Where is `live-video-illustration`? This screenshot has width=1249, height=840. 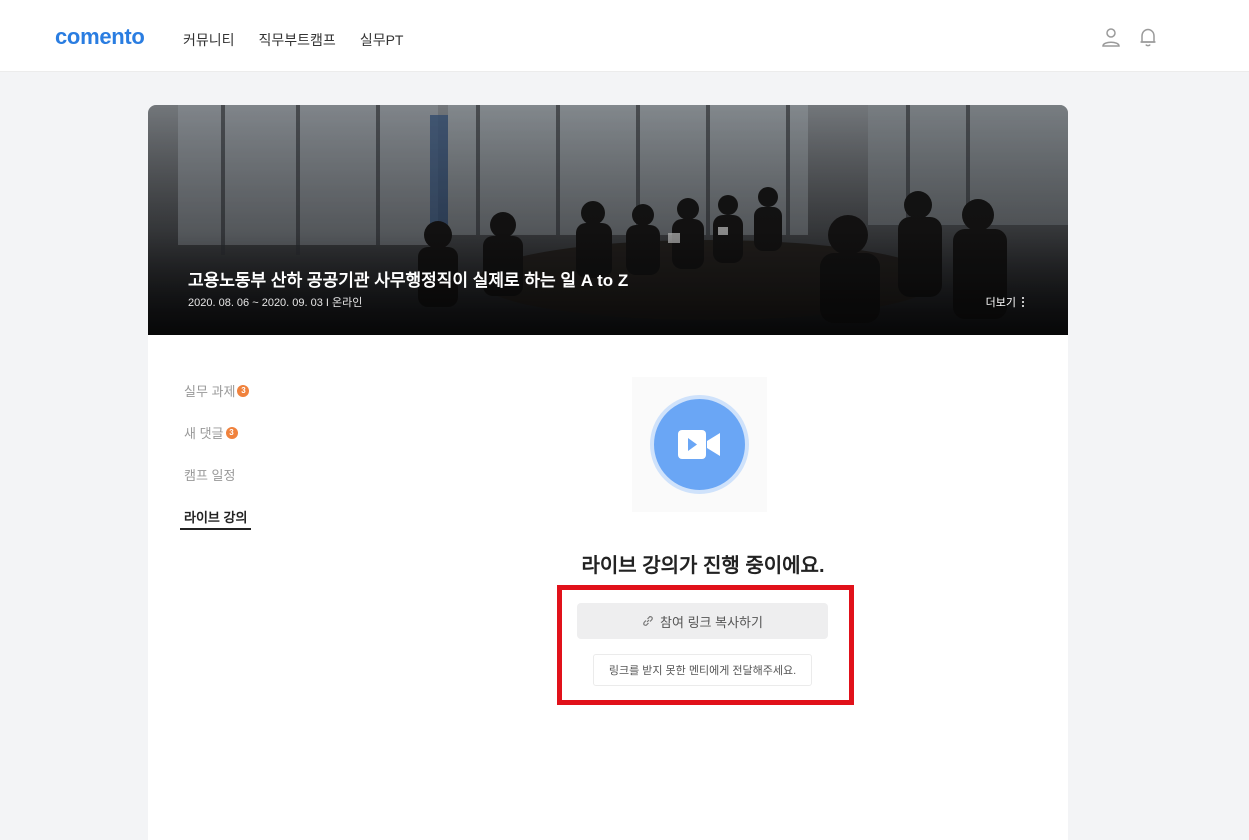 live-video-illustration is located at coordinates (699, 444).